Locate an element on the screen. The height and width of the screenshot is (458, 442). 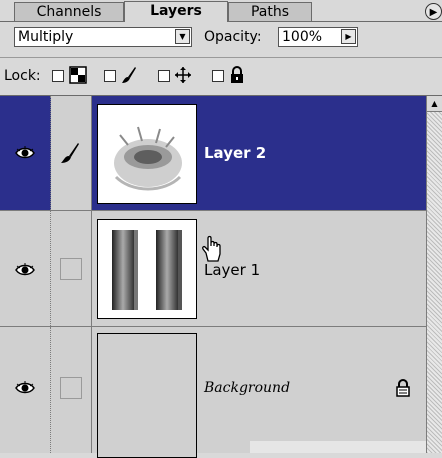
padlock-icon is located at coordinates (237, 74).